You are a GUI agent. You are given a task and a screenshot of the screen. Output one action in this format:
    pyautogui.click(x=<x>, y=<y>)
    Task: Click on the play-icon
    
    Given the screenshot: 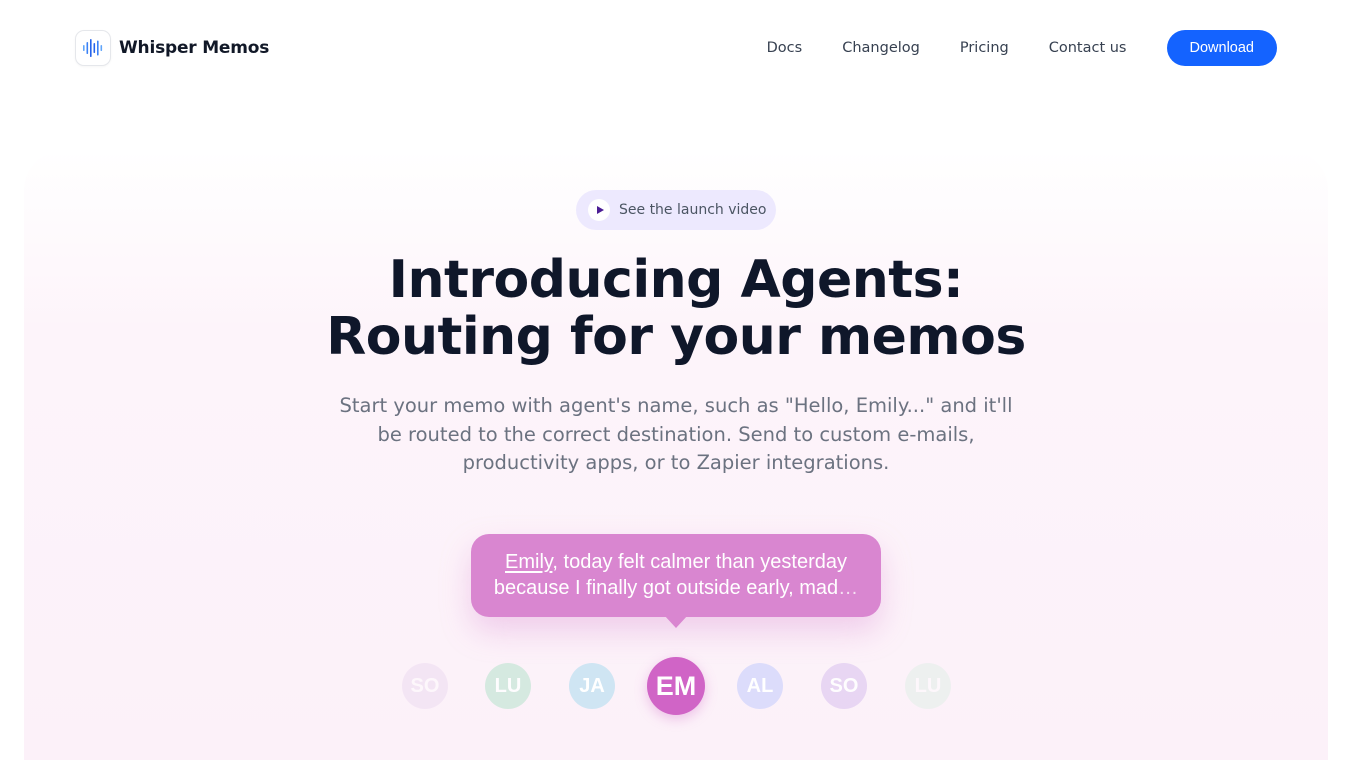 What is the action you would take?
    pyautogui.click(x=599, y=210)
    